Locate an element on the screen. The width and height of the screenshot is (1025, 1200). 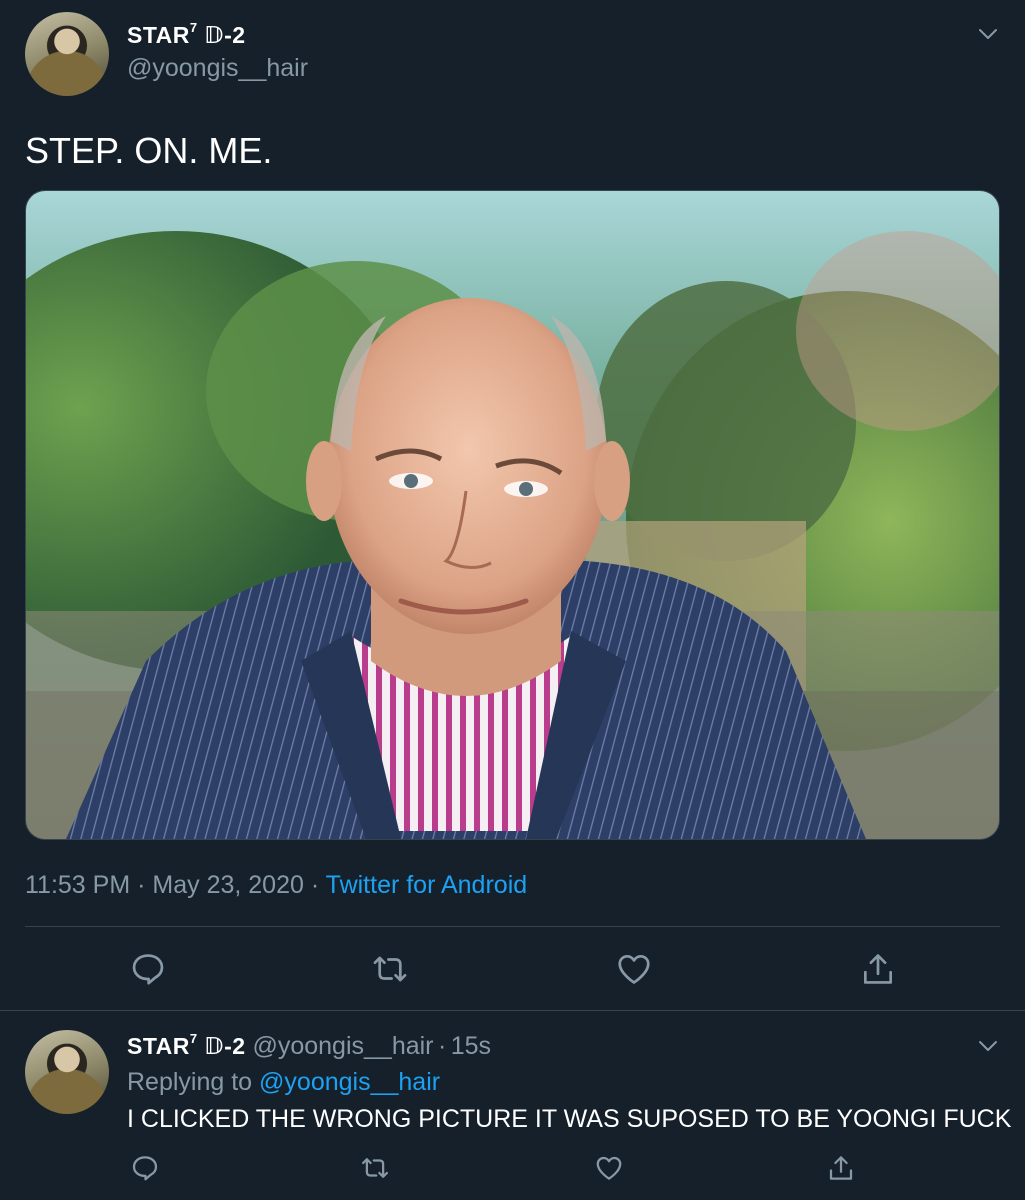
reply-author-display-name: STAR7 𝔻-2 is located at coordinates (189, 1045).